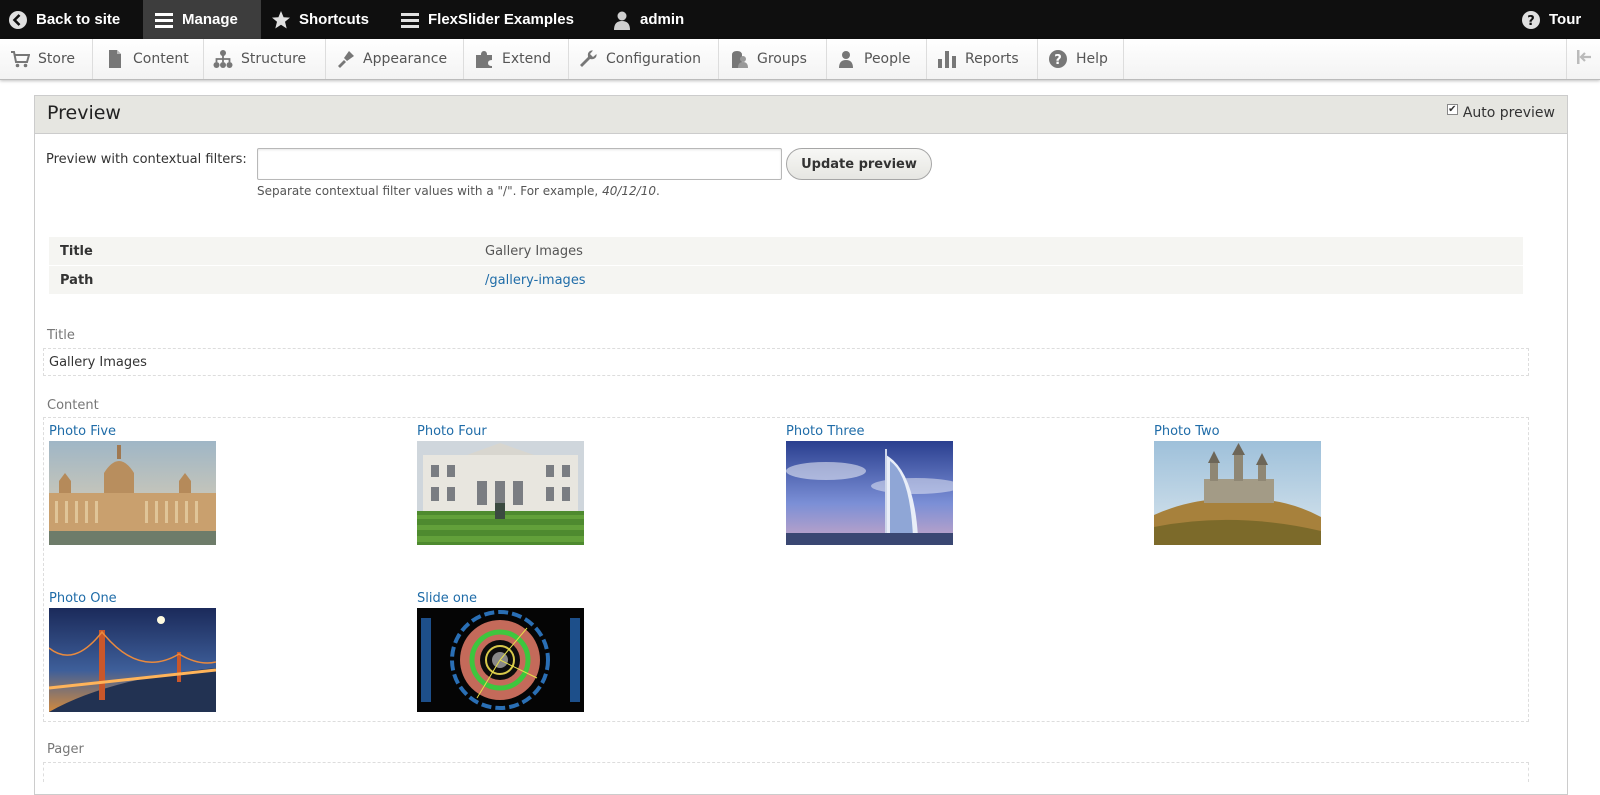 The image size is (1600, 795). I want to click on hilltop-castle-image, so click(1237, 493).